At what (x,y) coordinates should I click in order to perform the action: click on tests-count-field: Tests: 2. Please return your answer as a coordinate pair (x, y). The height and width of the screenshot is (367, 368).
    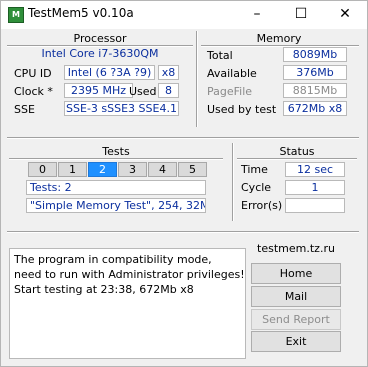
    Looking at the image, I should click on (116, 187).